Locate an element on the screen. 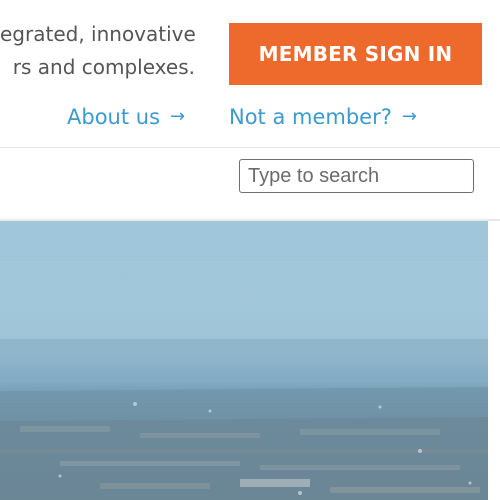  tagline-line-2: rs and complexes. is located at coordinates (103, 67).